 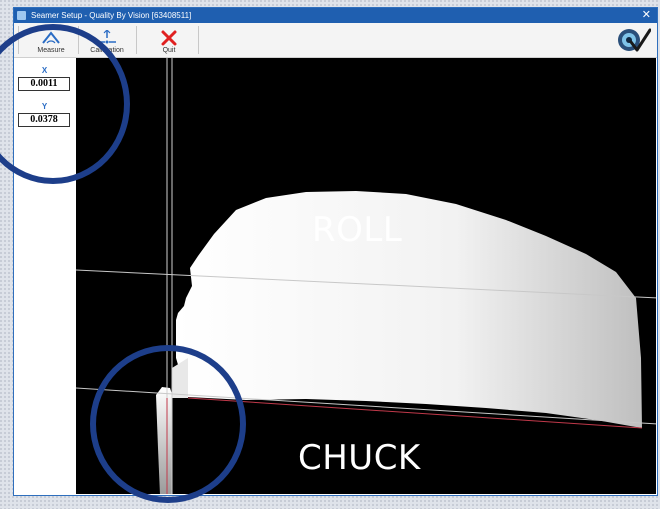 What do you see at coordinates (44, 84) in the screenshot?
I see `x-value-field: 0.0011` at bounding box center [44, 84].